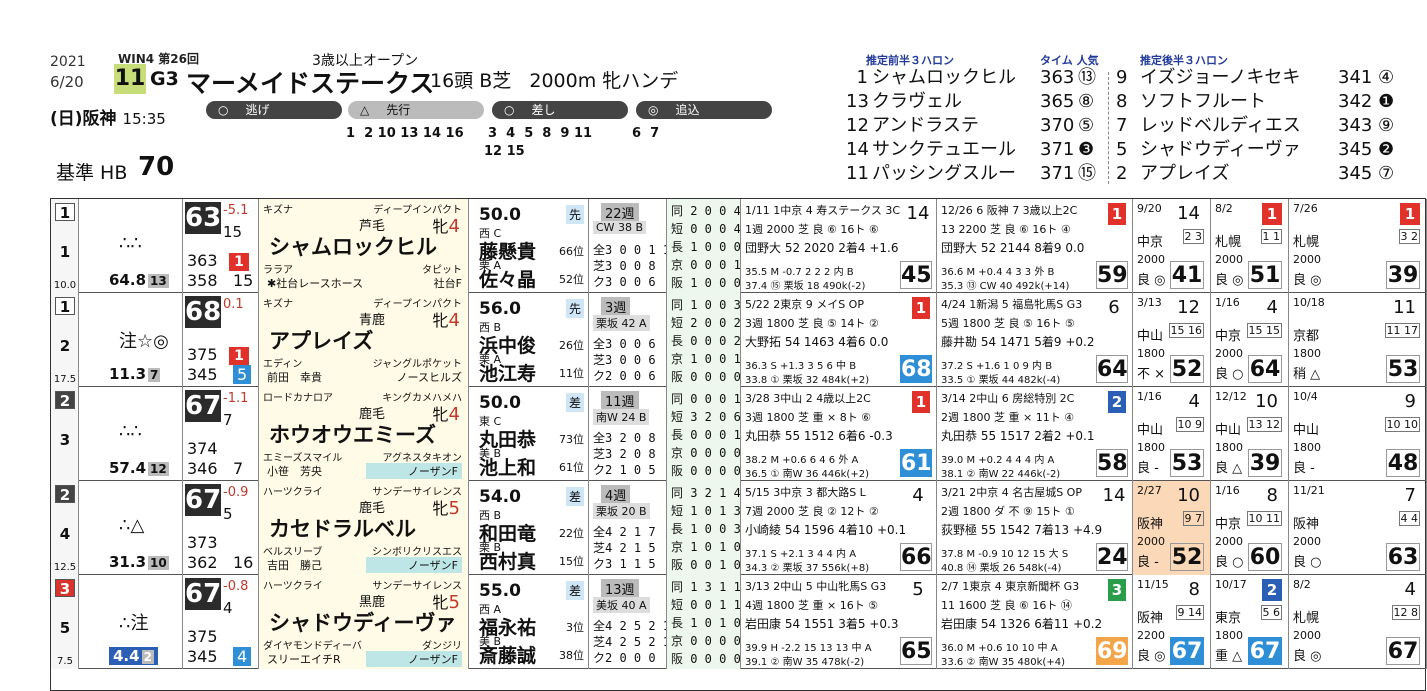 Image resolution: width=1427 pixels, height=691 pixels. Describe the element at coordinates (447, 283) in the screenshot. I see `breeder: 社台F` at that location.